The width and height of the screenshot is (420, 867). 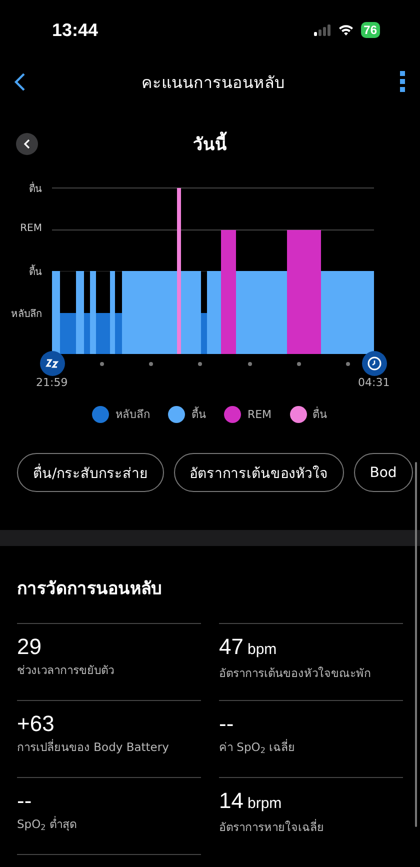 What do you see at coordinates (26, 314) in the screenshot?
I see `stage-label: หลับลึก` at bounding box center [26, 314].